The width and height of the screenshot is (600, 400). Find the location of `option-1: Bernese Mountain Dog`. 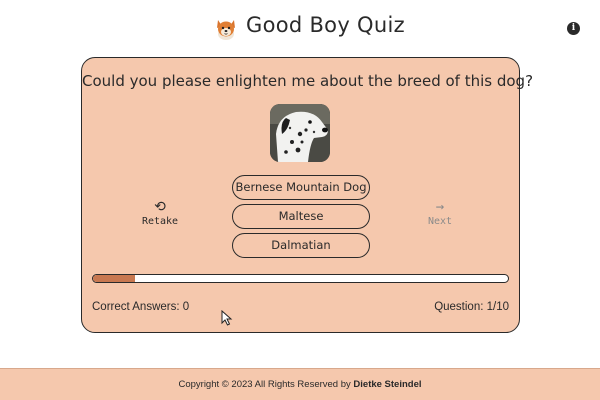

option-1: Bernese Mountain Dog is located at coordinates (301, 187).